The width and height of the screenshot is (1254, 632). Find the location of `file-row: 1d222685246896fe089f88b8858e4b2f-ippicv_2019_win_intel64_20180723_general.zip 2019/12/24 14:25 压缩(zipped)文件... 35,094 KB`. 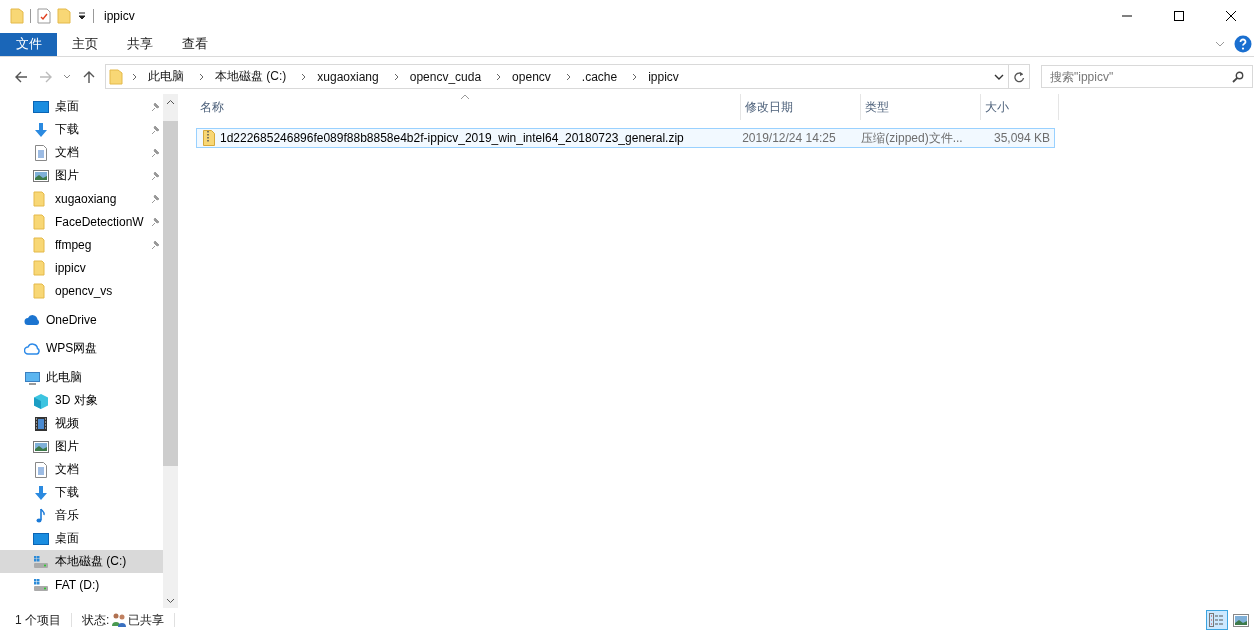

file-row: 1d222685246896fe089f88b8858e4b2f-ippicv_2019_win_intel64_20180723_general.zip 2019/12/24 14:25 压缩(zipped)文件... 35,094 KB is located at coordinates (625, 138).